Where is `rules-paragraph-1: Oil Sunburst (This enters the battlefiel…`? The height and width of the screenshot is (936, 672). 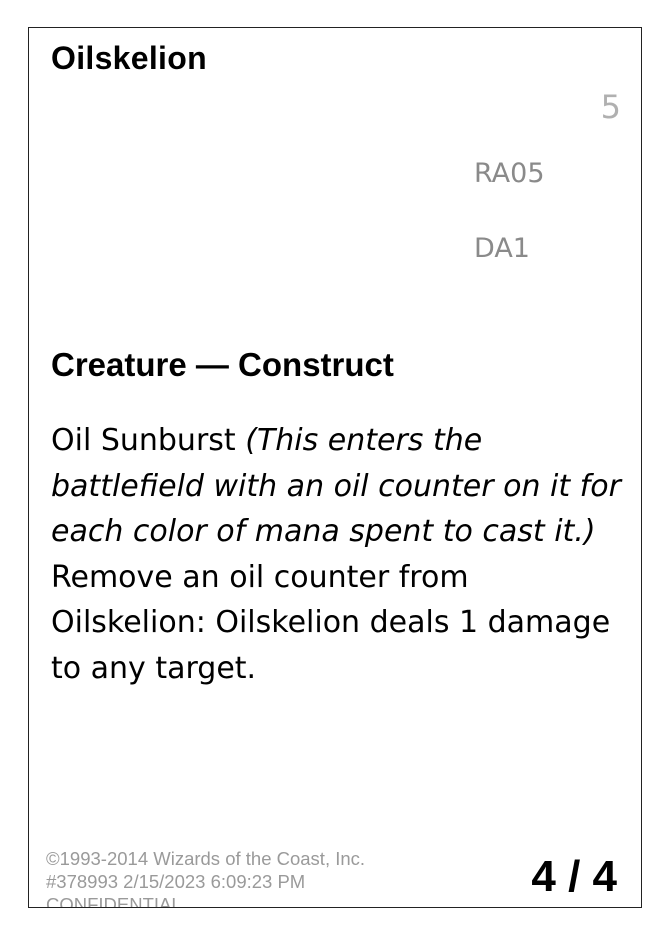
rules-paragraph-1: Oil Sunburst (This enters the battlefiel… is located at coordinates (341, 486).